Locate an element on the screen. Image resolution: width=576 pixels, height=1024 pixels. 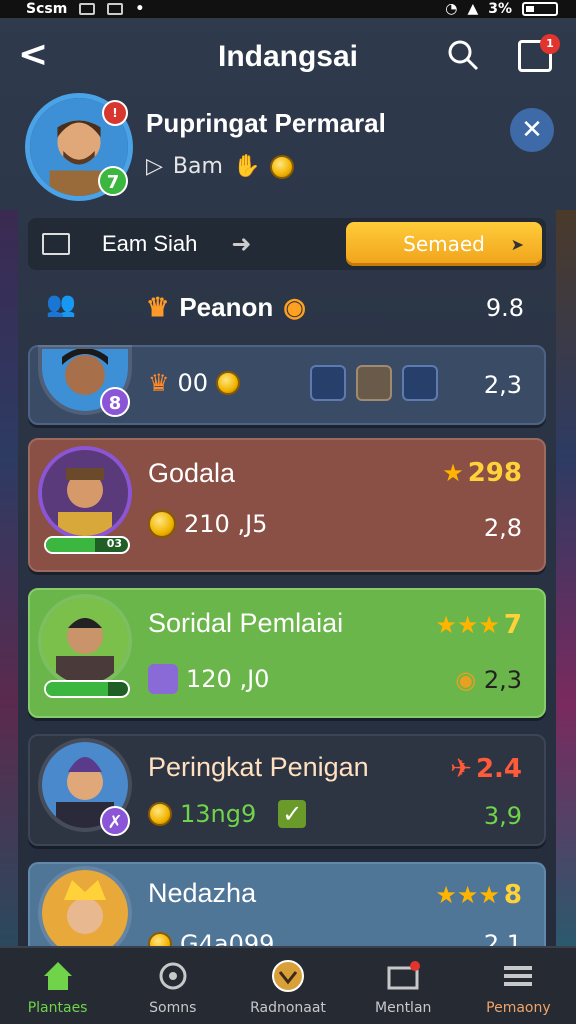
tab-social: Somns is located at coordinates (172, 986).